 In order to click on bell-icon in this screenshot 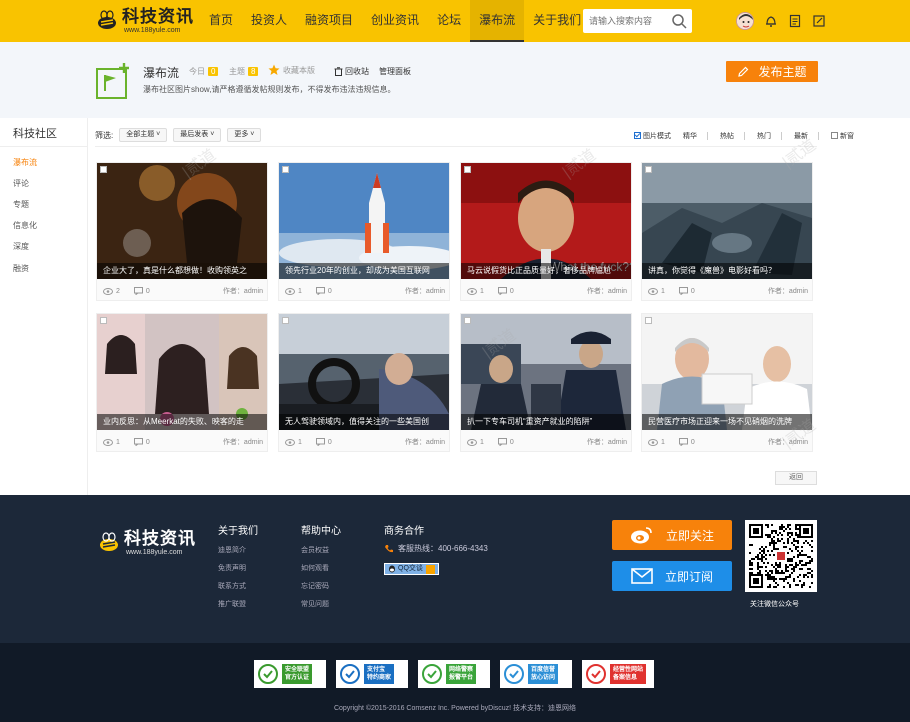, I will do `click(771, 21)`.